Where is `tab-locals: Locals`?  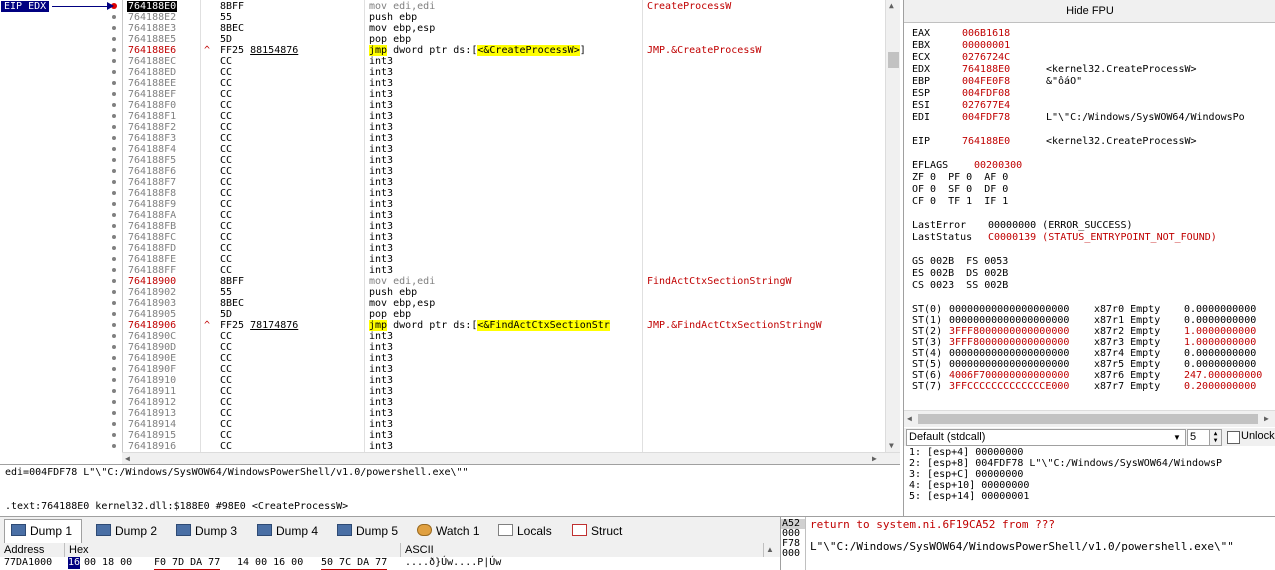 tab-locals: Locals is located at coordinates (525, 531).